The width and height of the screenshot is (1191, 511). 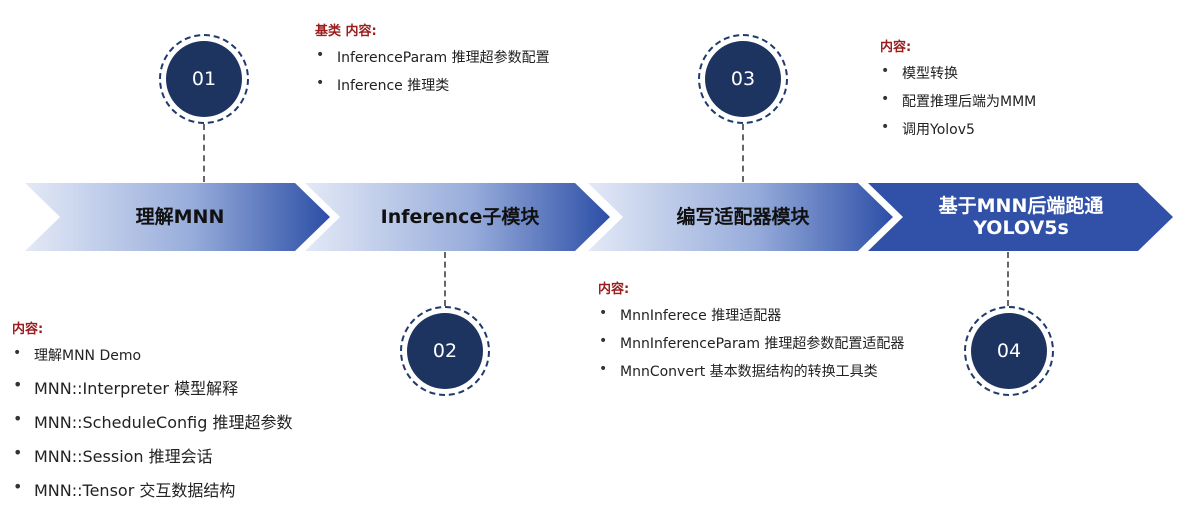 What do you see at coordinates (346, 31) in the screenshot?
I see `stage-2-details-title: 基类 内容:` at bounding box center [346, 31].